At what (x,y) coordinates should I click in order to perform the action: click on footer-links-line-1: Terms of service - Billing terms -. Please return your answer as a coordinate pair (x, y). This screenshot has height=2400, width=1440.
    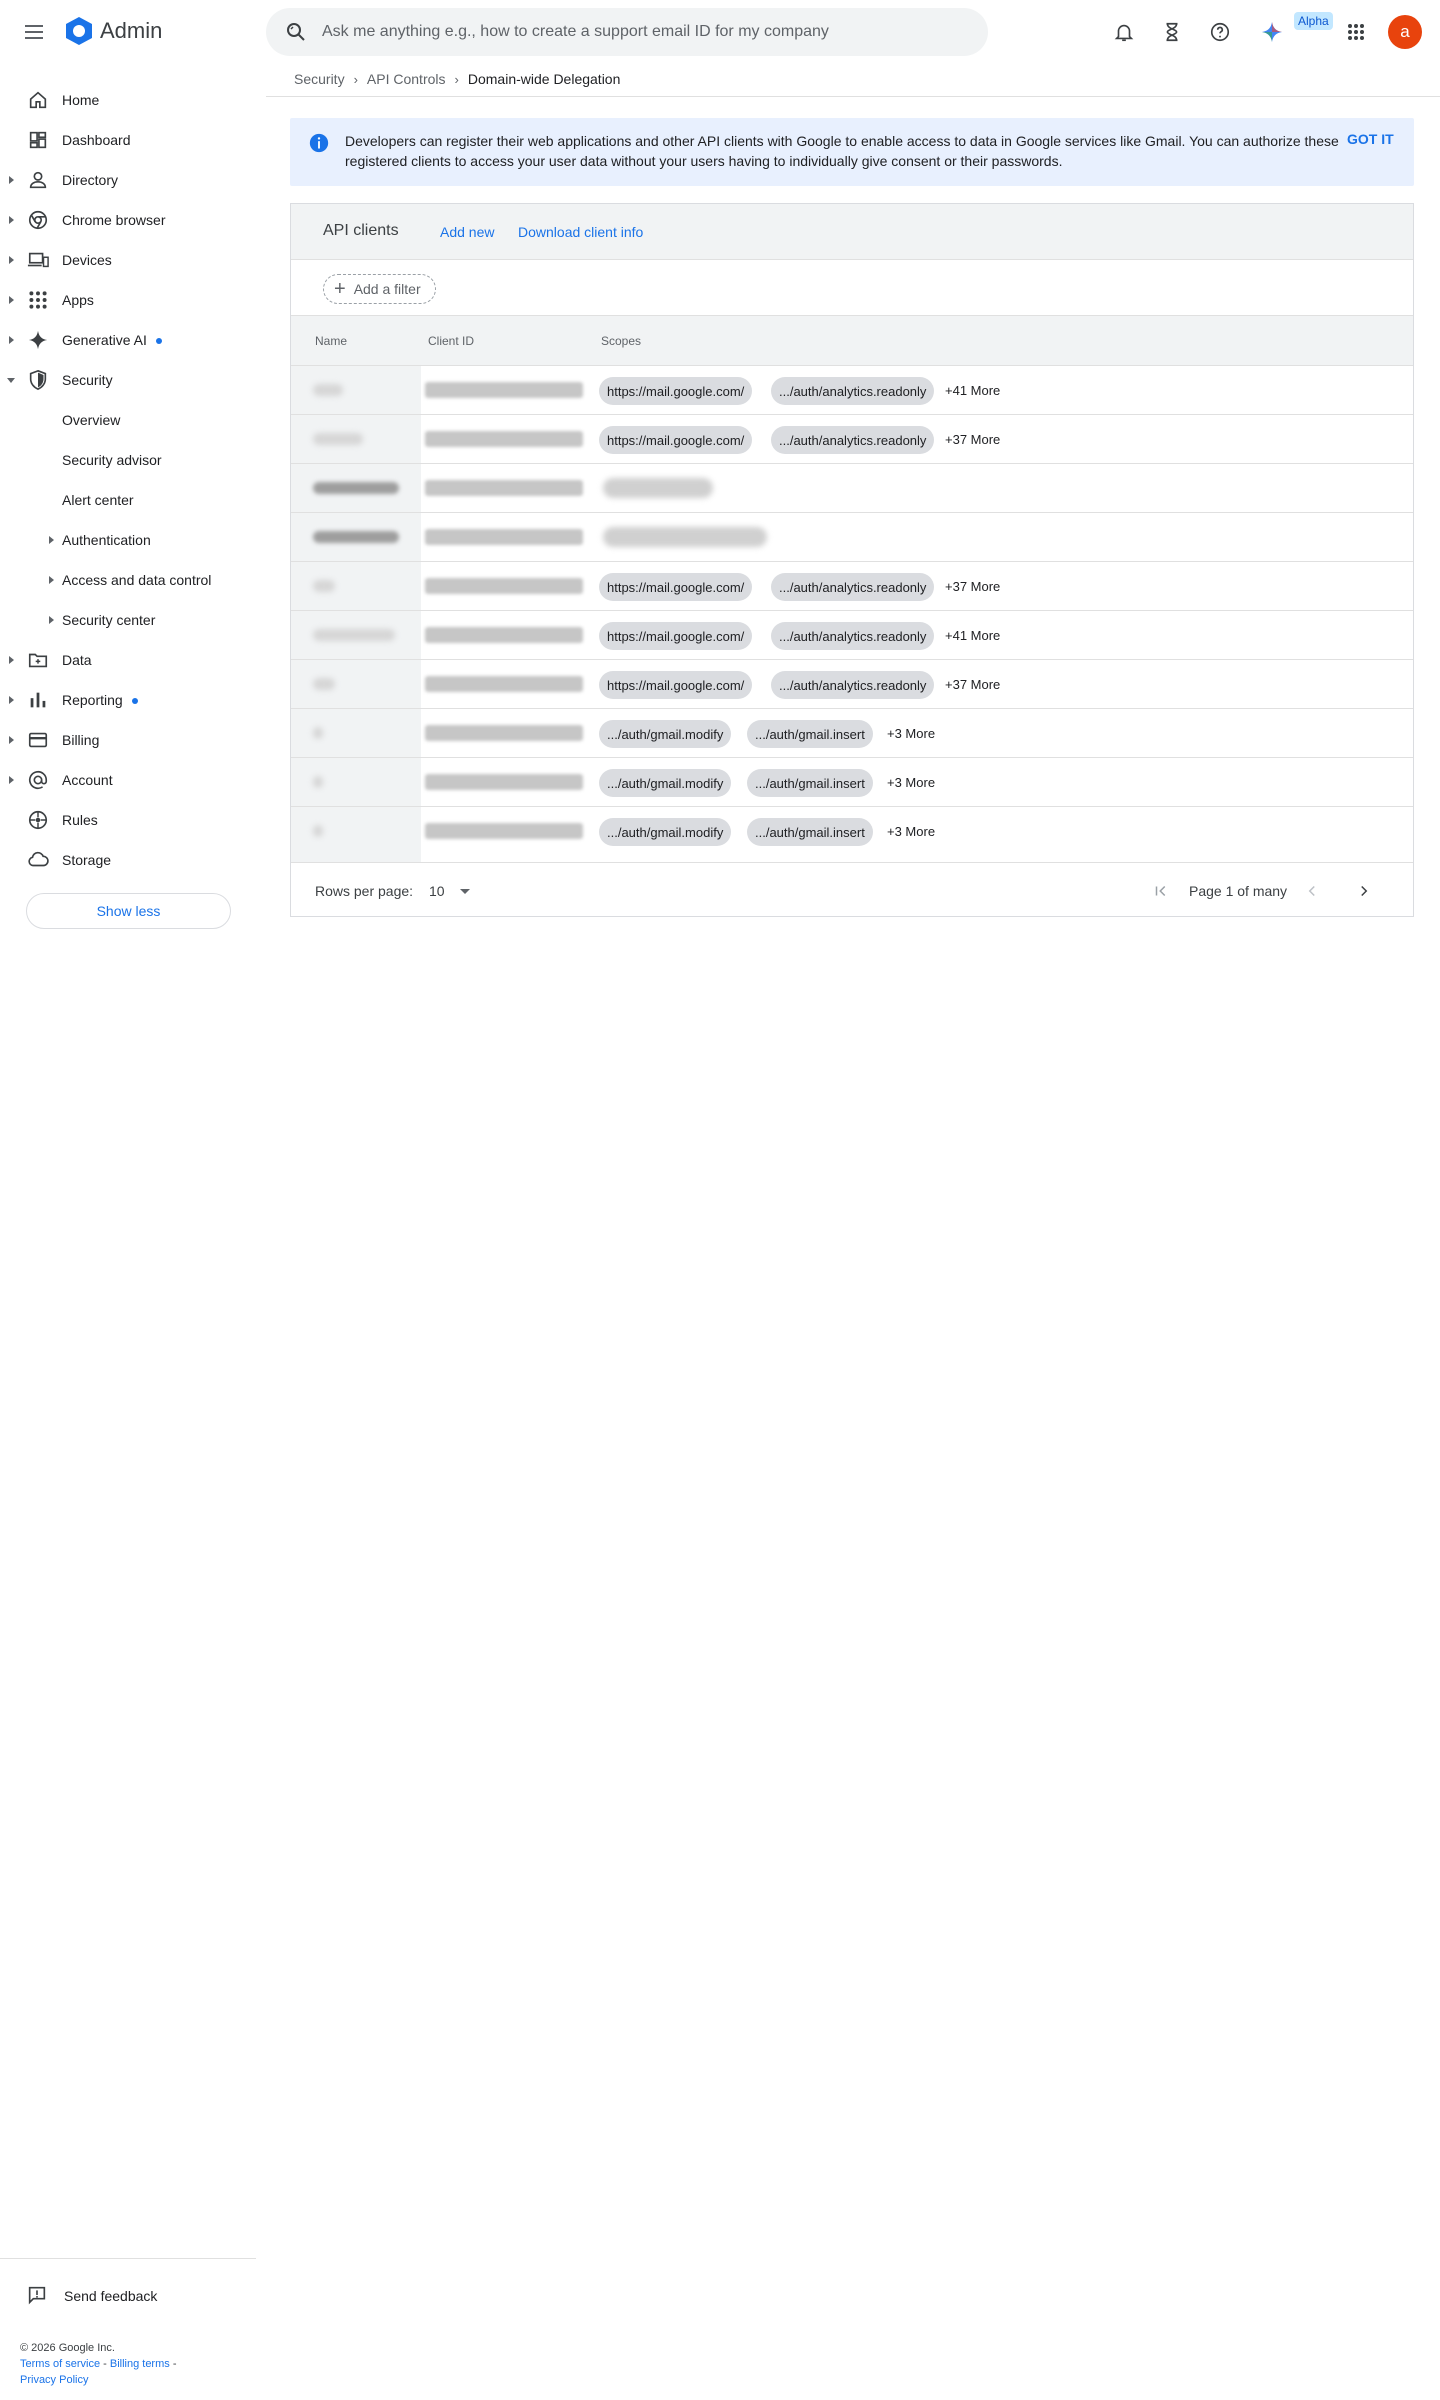
    Looking at the image, I should click on (98, 2364).